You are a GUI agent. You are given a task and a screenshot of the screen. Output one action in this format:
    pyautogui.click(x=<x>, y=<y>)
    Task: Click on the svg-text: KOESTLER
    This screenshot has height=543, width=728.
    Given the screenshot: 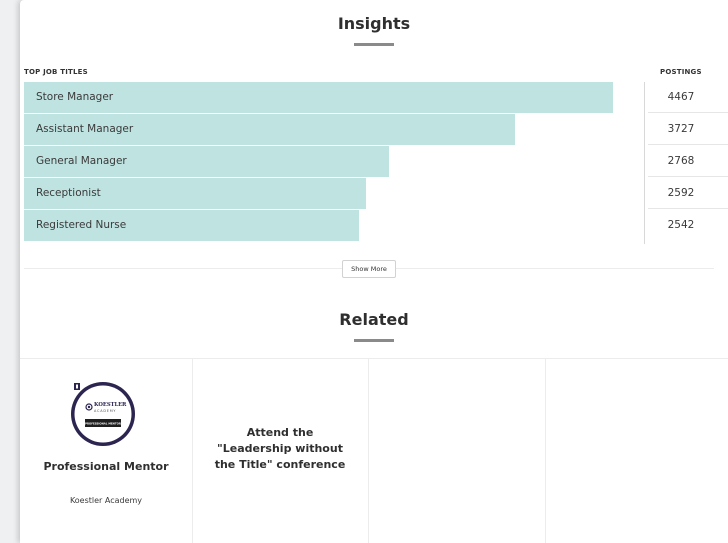 What is the action you would take?
    pyautogui.click(x=110, y=405)
    